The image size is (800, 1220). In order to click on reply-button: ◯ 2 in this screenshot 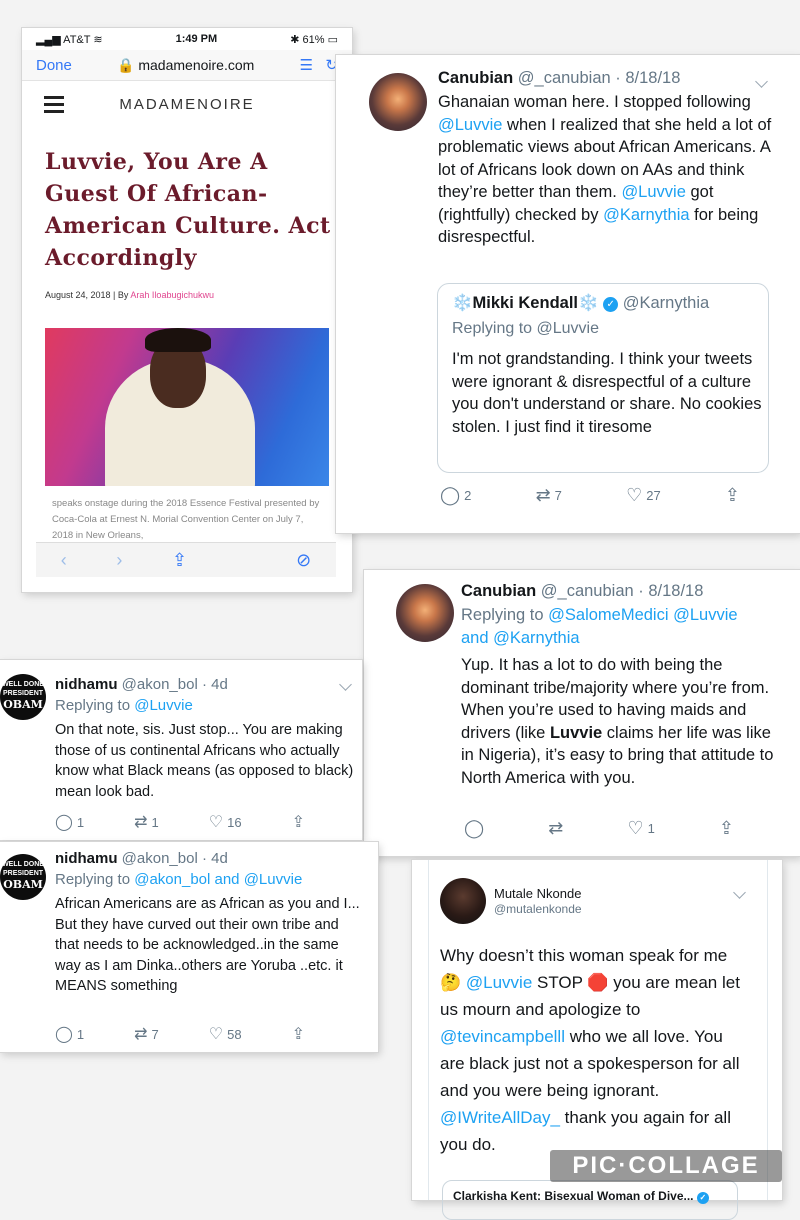, I will do `click(455, 495)`.